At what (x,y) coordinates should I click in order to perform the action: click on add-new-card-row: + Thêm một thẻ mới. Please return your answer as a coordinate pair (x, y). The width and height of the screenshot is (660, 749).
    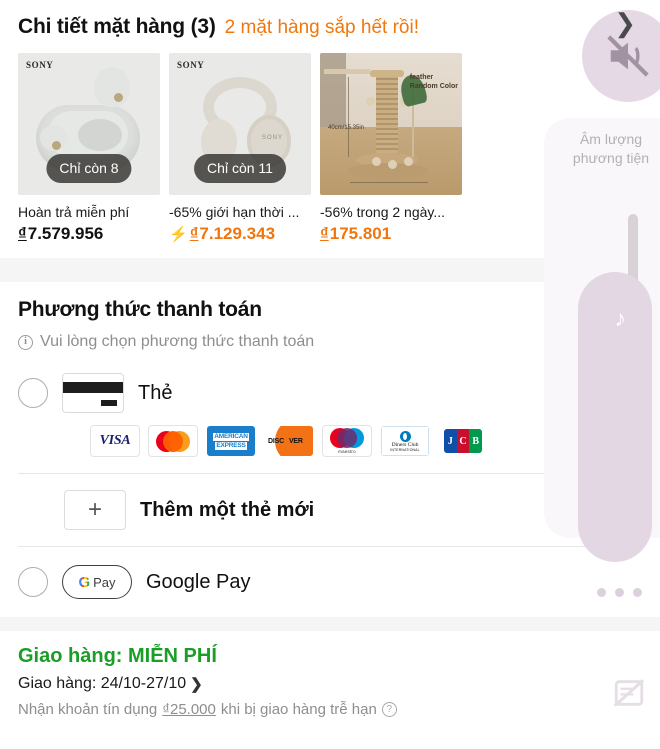
    Looking at the image, I should click on (353, 510).